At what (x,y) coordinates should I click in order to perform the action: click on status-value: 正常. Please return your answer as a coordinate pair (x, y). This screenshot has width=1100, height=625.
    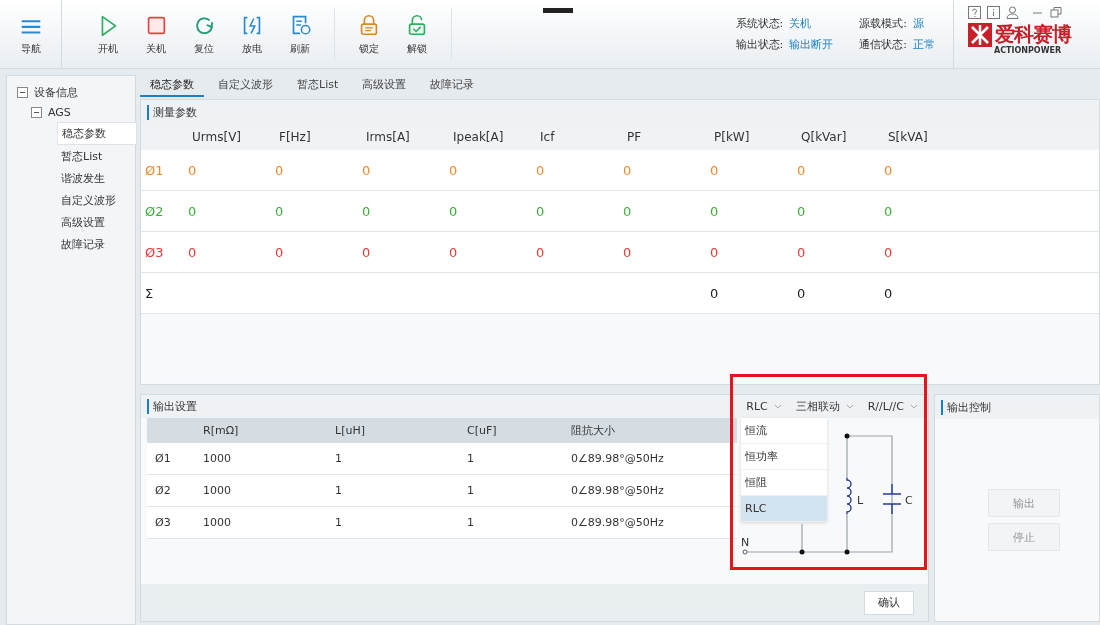
    Looking at the image, I should click on (924, 44).